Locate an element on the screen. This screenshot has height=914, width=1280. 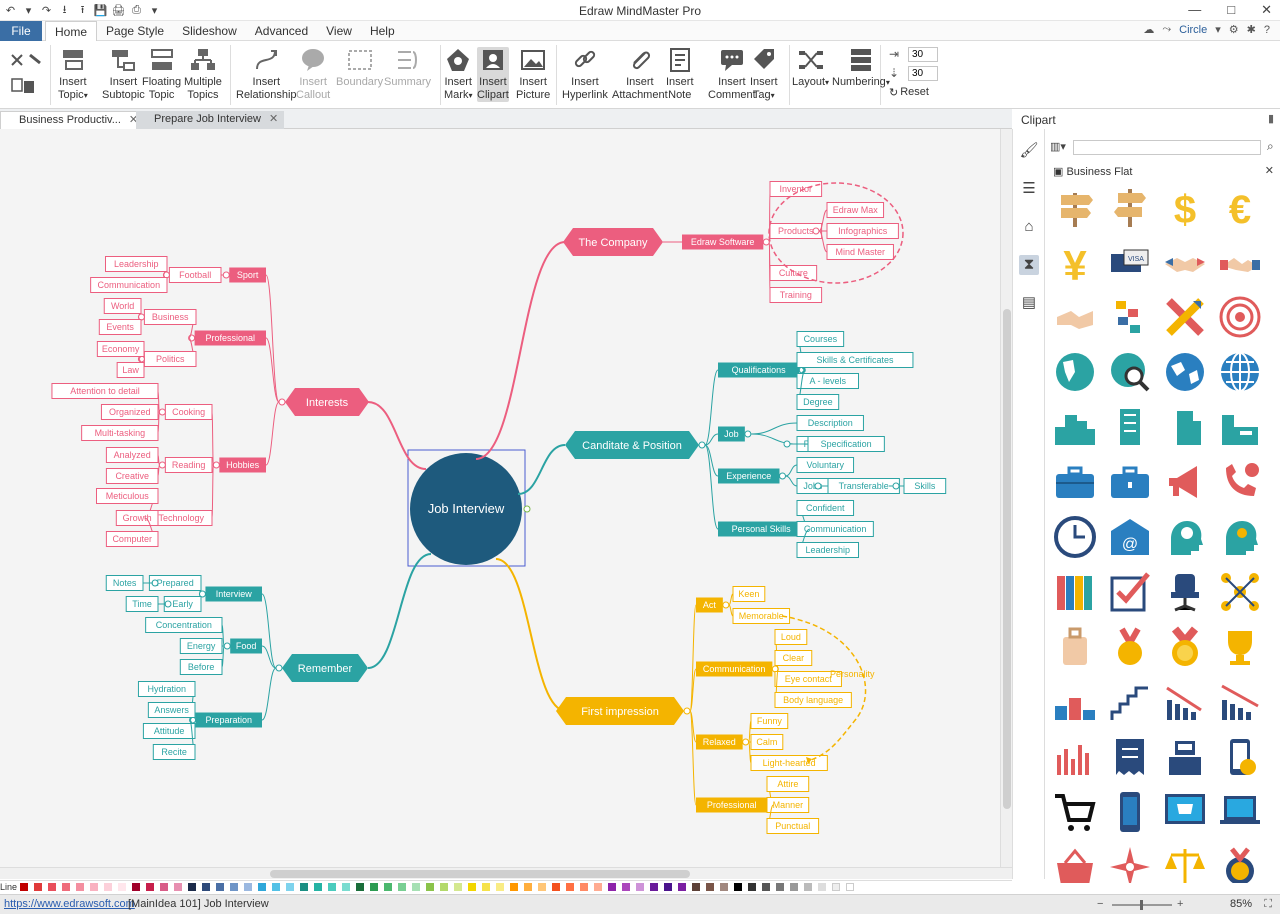
topic-node: Calm is located at coordinates (767, 742).